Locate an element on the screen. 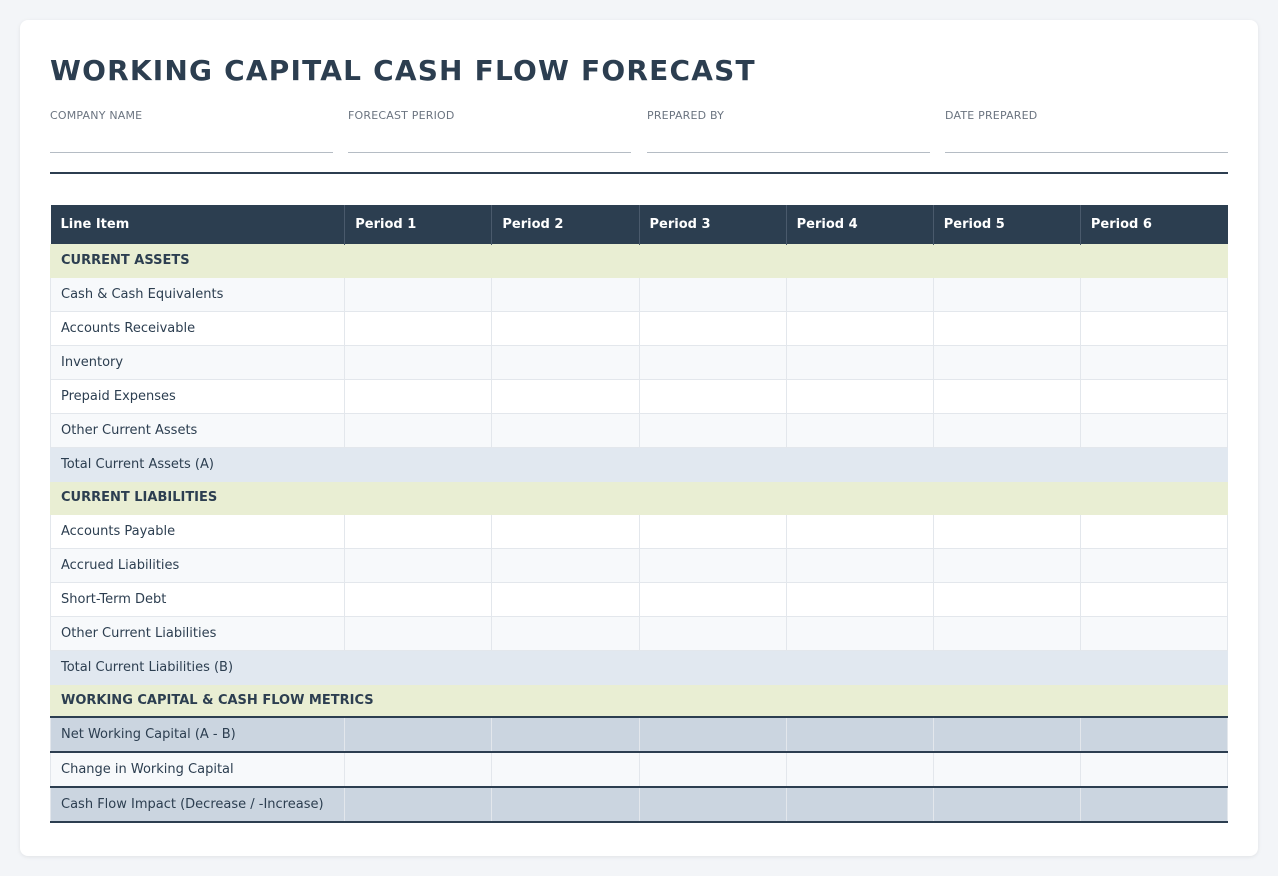 The width and height of the screenshot is (1278, 876). table-row: Accounts Receivable is located at coordinates (639, 328).